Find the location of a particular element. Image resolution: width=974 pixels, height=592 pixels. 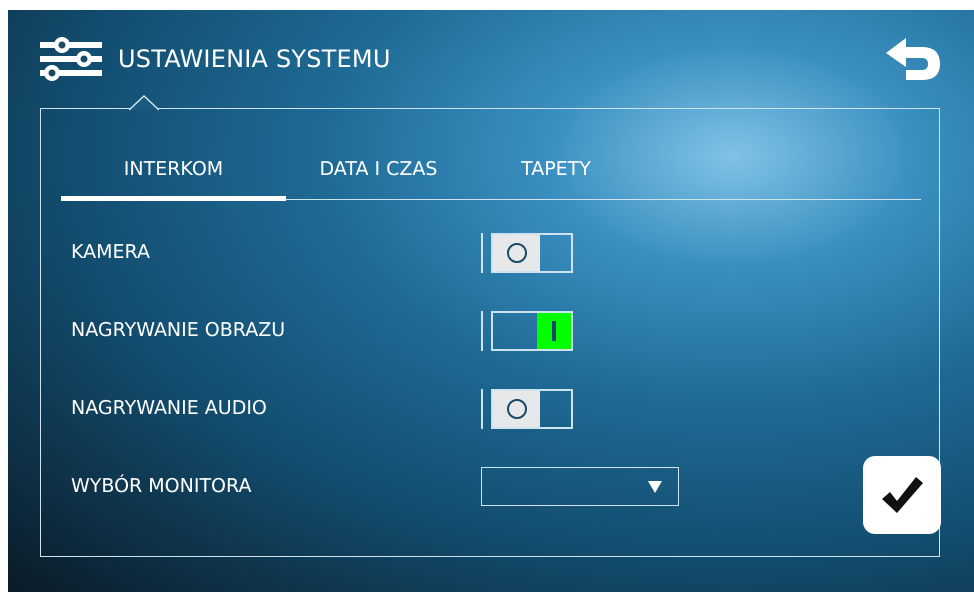

dropdown-caret-icon is located at coordinates (655, 487).